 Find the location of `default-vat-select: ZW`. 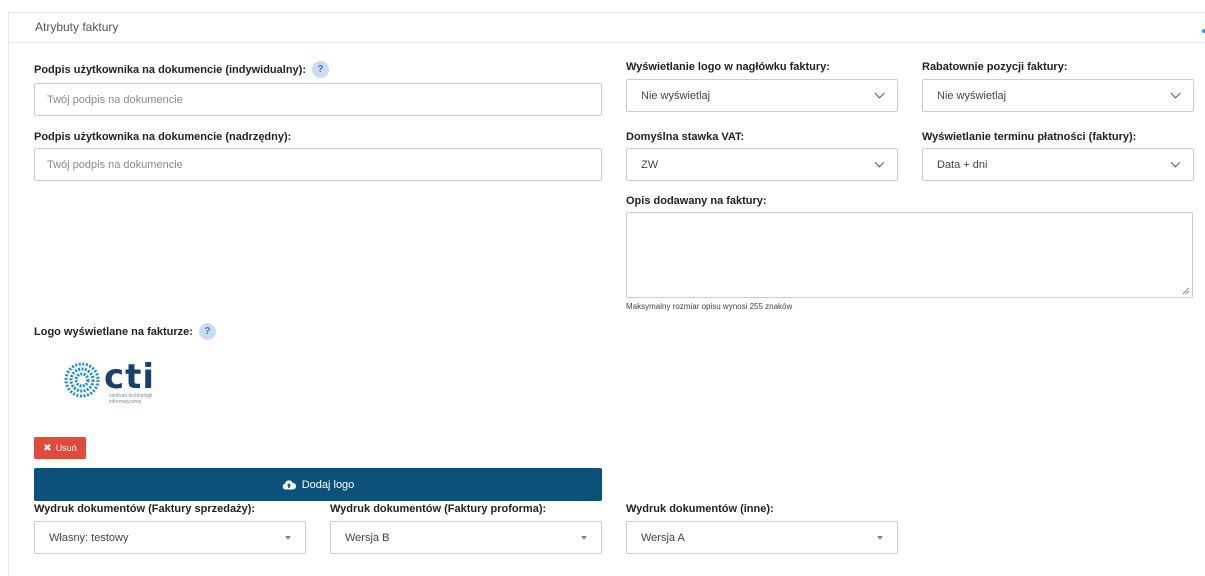

default-vat-select: ZW is located at coordinates (762, 164).